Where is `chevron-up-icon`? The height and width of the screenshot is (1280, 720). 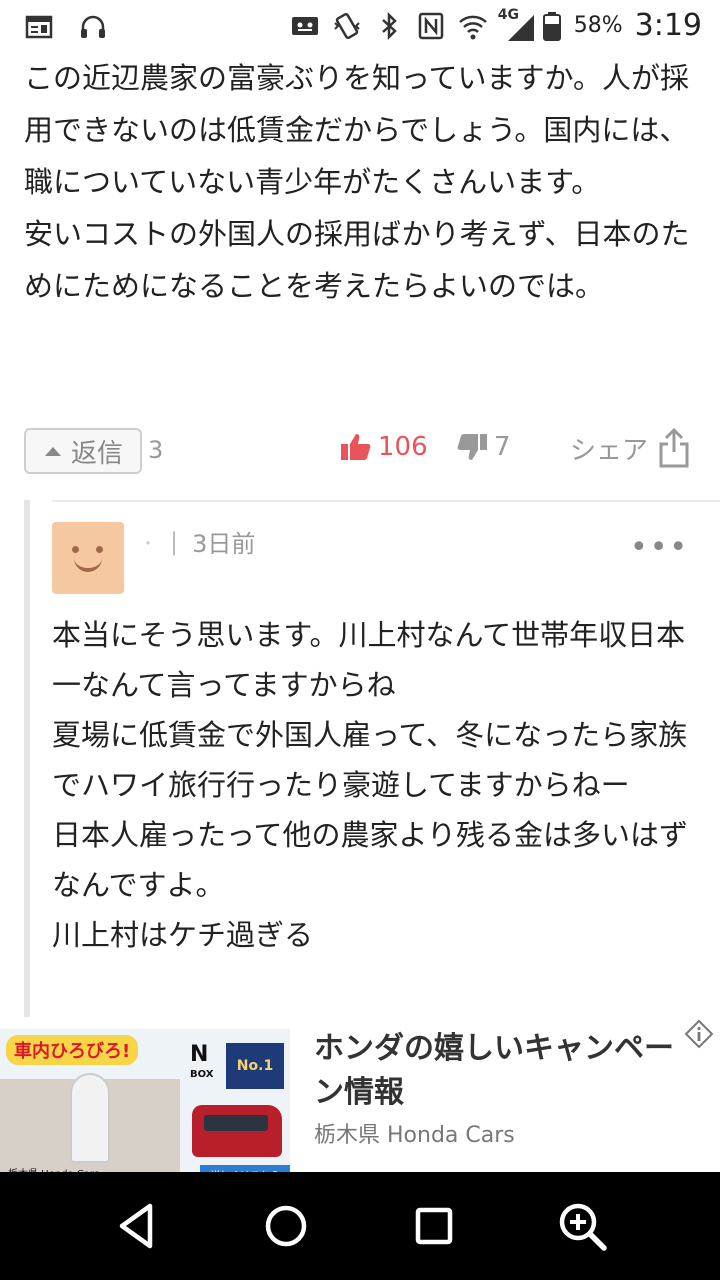
chevron-up-icon is located at coordinates (52, 451).